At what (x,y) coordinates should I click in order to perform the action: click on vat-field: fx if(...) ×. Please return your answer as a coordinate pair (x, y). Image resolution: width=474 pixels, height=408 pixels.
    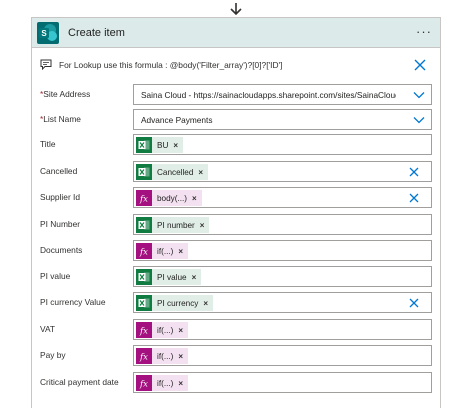
    Looking at the image, I should click on (282, 329).